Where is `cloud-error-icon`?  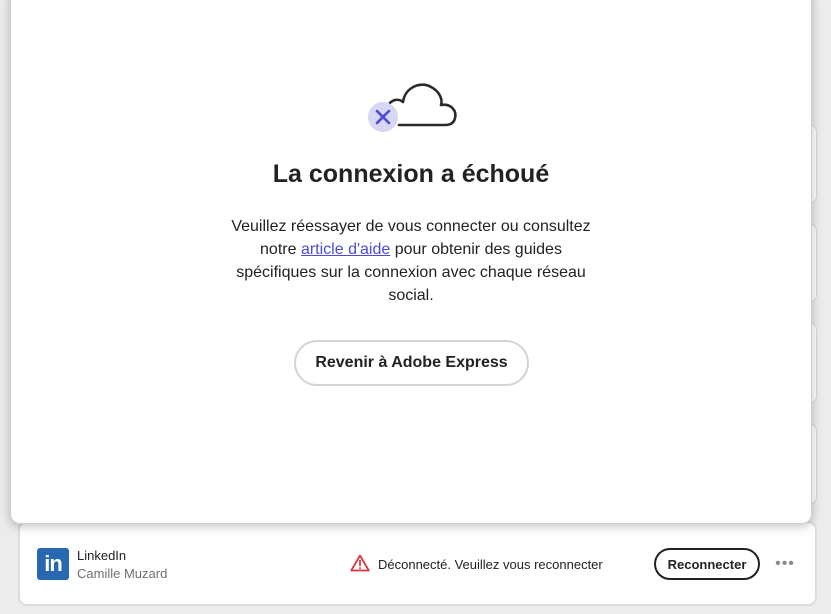 cloud-error-icon is located at coordinates (415, 104).